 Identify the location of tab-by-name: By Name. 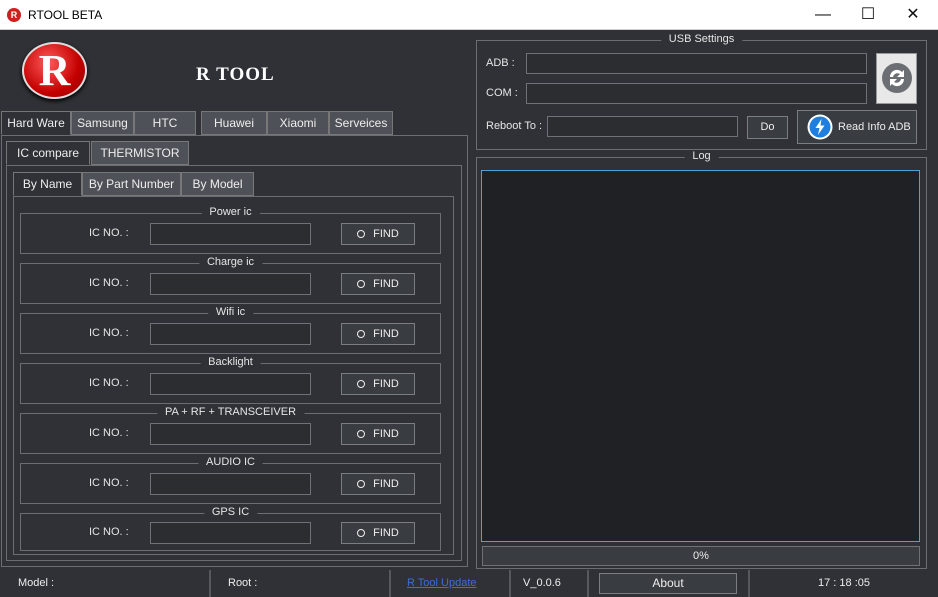
(47, 184).